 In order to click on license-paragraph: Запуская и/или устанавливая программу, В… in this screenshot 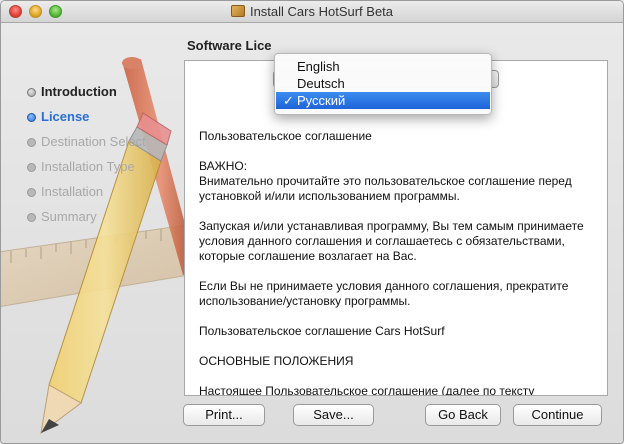, I will do `click(391, 241)`.